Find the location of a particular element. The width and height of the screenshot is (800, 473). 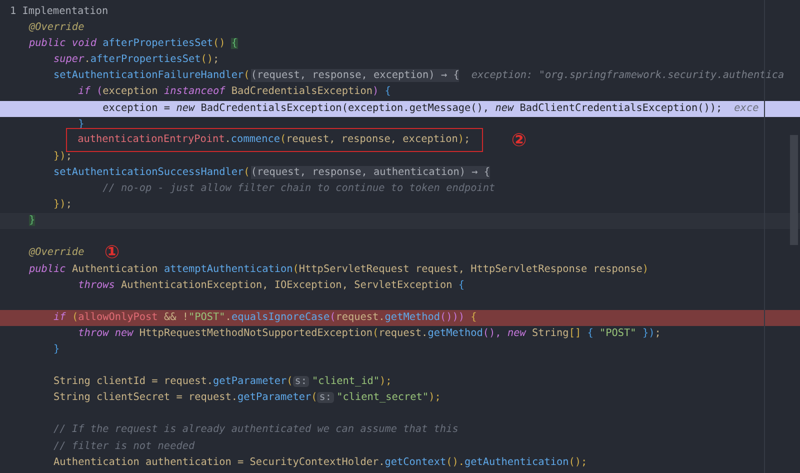

code-text: AuthenticationException, IOException, ServletException is located at coordinates (287, 285).